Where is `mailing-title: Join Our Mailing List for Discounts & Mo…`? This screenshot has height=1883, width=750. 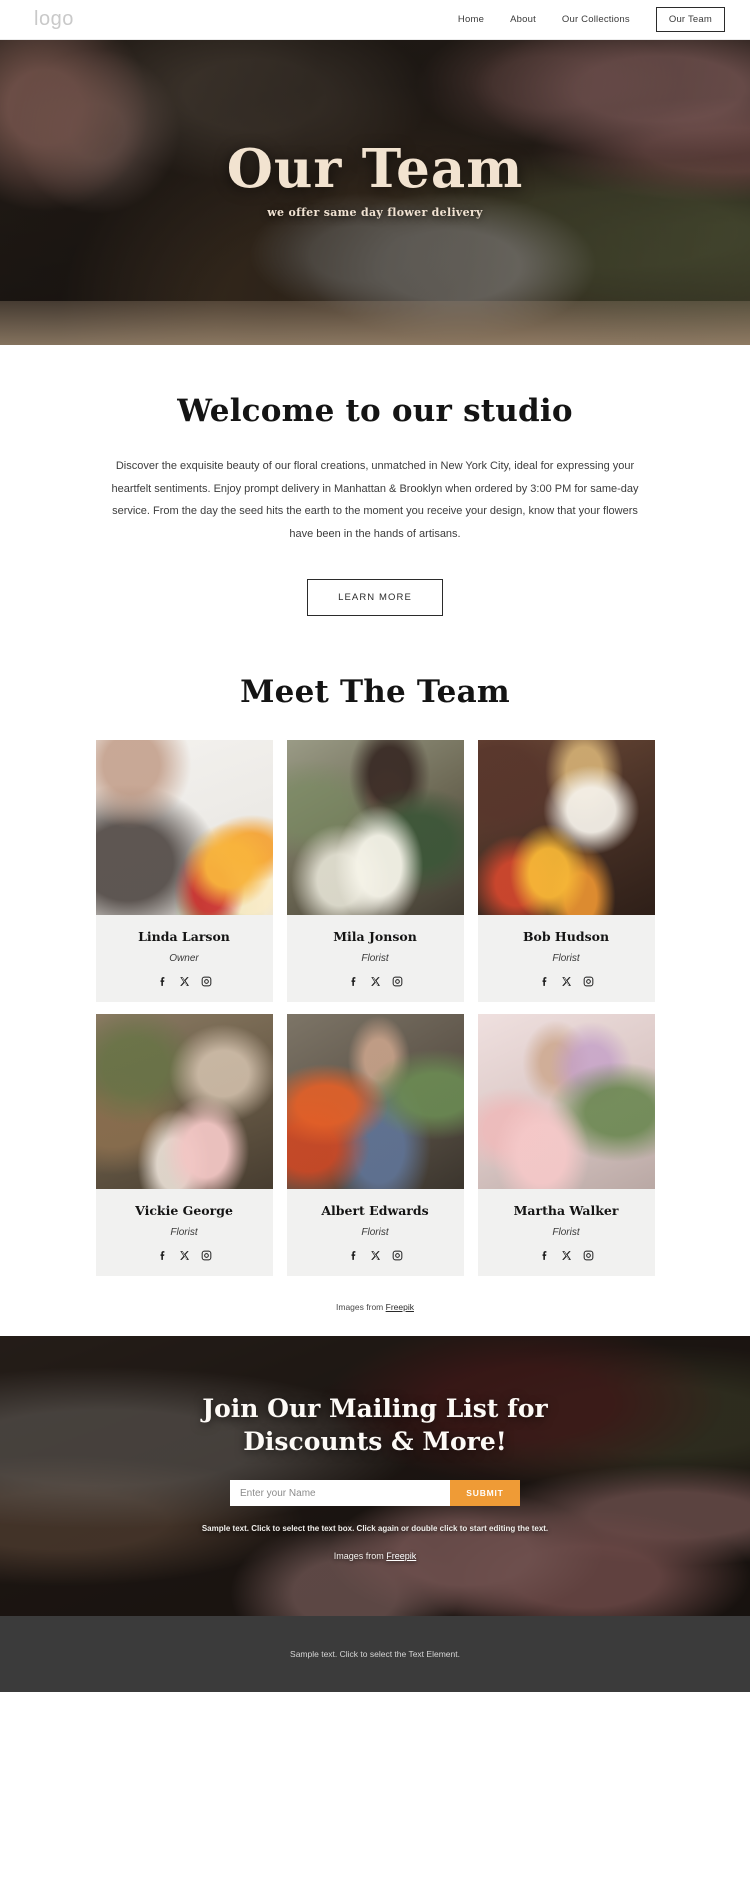 mailing-title: Join Our Mailing List for Discounts & Mo… is located at coordinates (375, 1425).